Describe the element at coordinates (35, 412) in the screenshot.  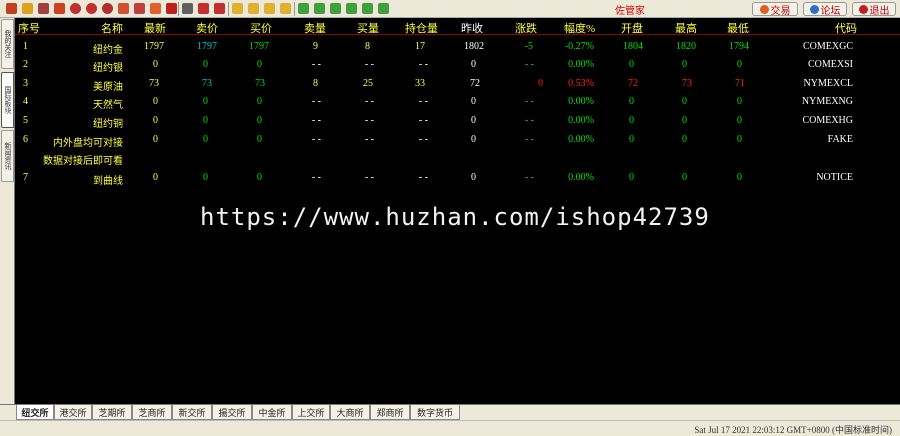
I see `tab-nyse: 纽交所` at that location.